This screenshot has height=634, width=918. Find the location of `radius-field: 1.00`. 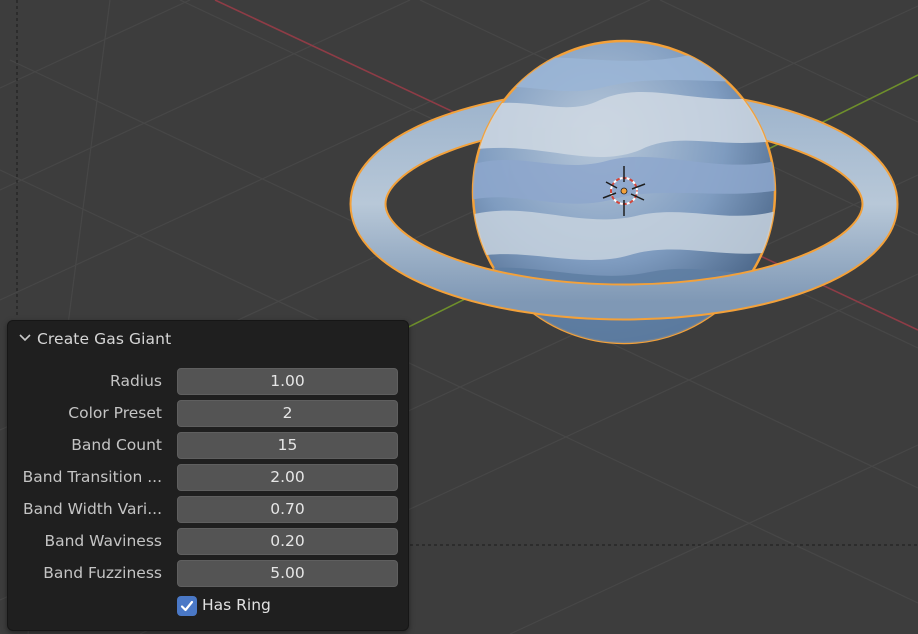

radius-field: 1.00 is located at coordinates (287, 381).